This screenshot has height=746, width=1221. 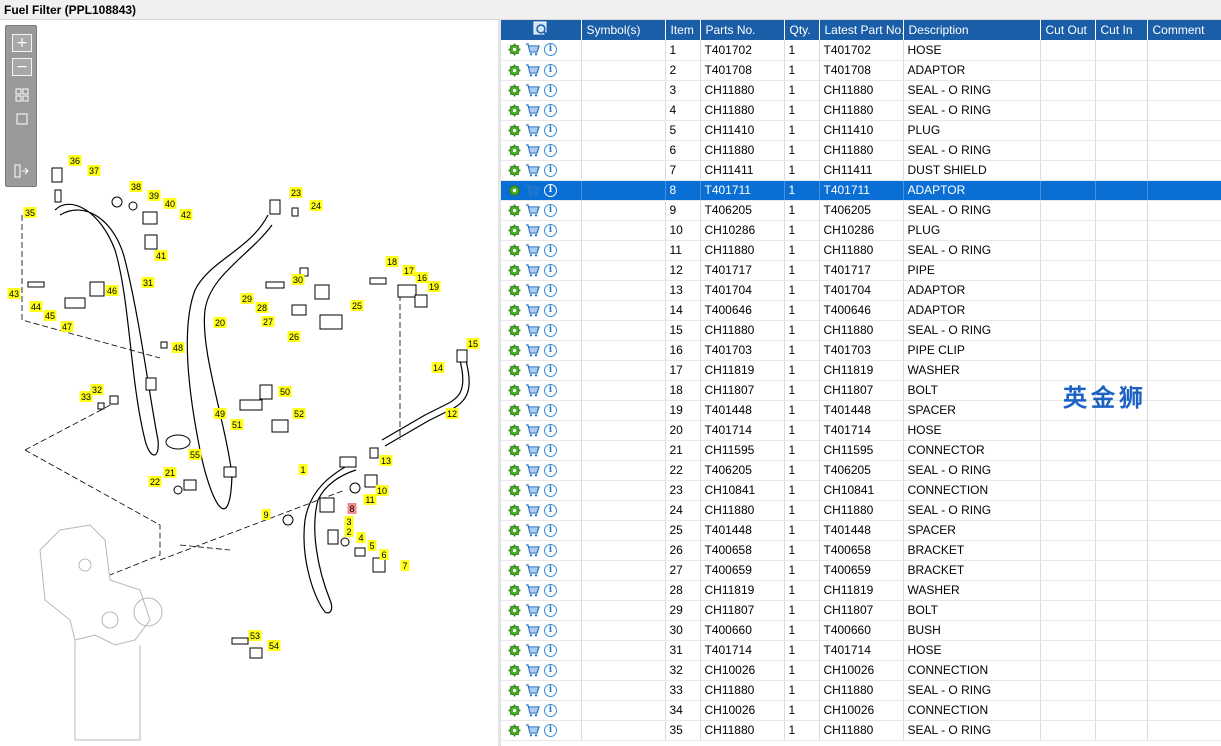 I want to click on column-symbols: Symbol(s), so click(x=623, y=30).